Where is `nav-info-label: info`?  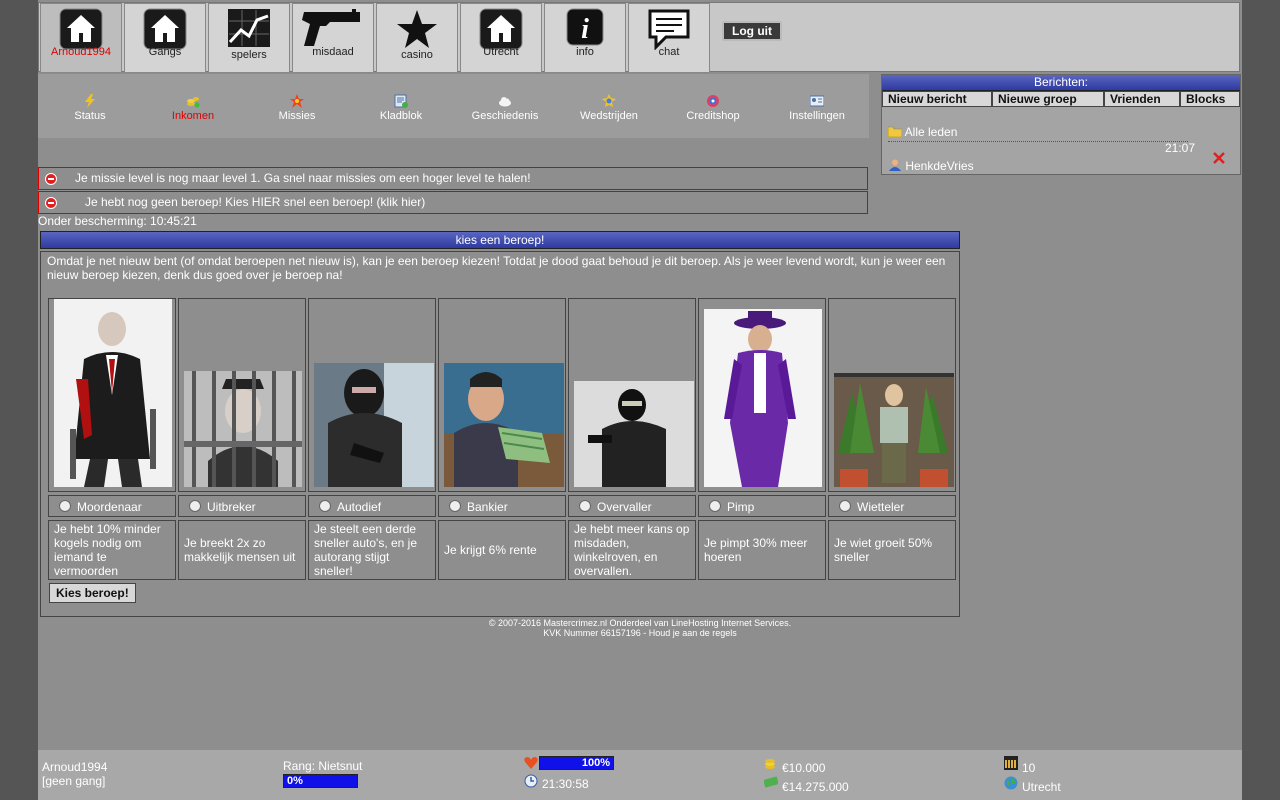
nav-info-label: info is located at coordinates (585, 52).